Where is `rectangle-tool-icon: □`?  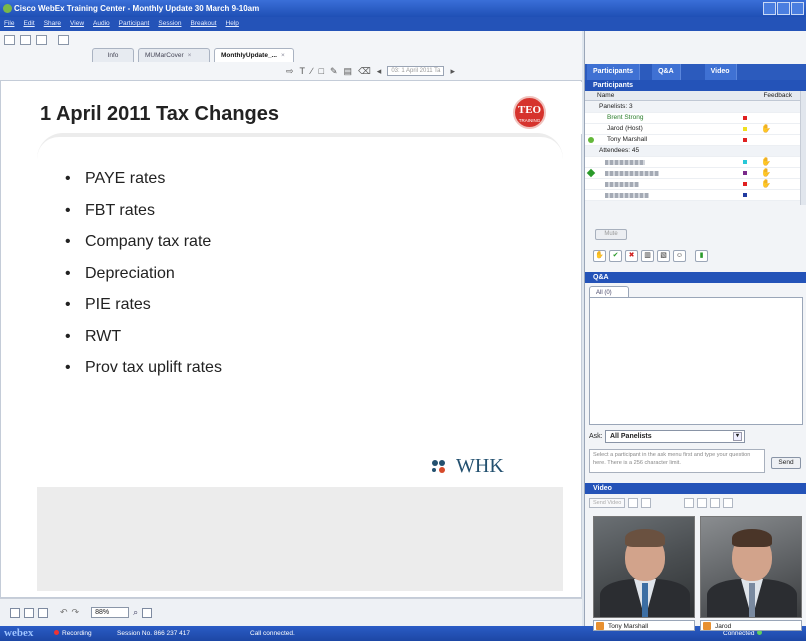 rectangle-tool-icon: □ is located at coordinates (321, 71).